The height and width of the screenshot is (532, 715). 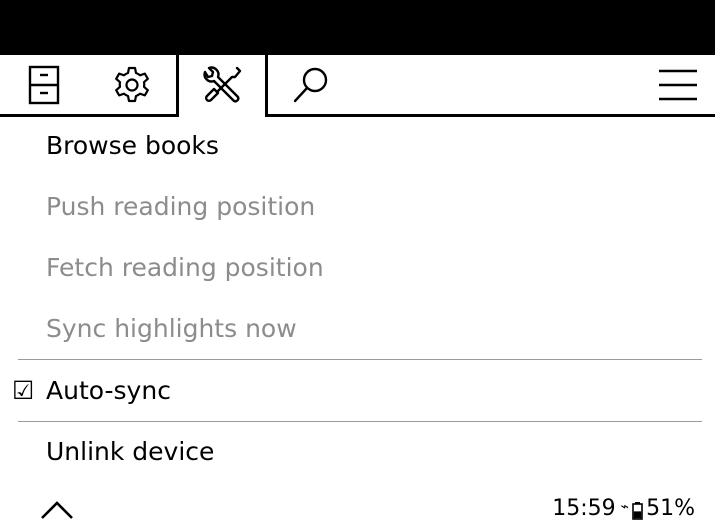 I want to click on tab-main-menu, so click(x=677, y=85).